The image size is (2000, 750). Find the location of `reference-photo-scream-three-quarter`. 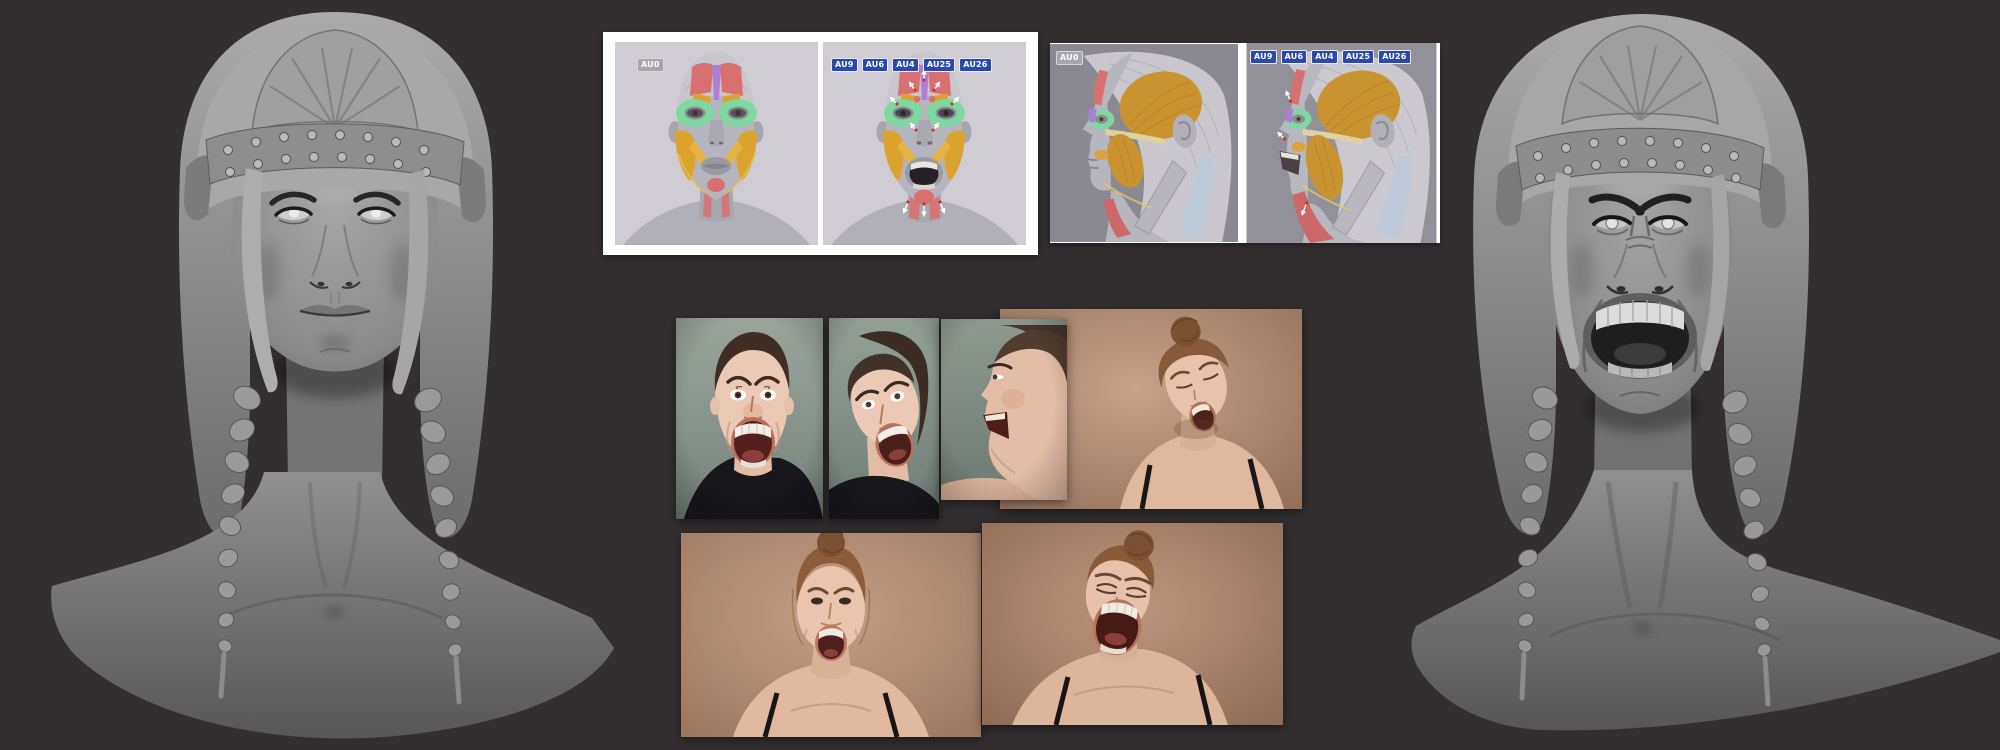

reference-photo-scream-three-quarter is located at coordinates (884, 418).